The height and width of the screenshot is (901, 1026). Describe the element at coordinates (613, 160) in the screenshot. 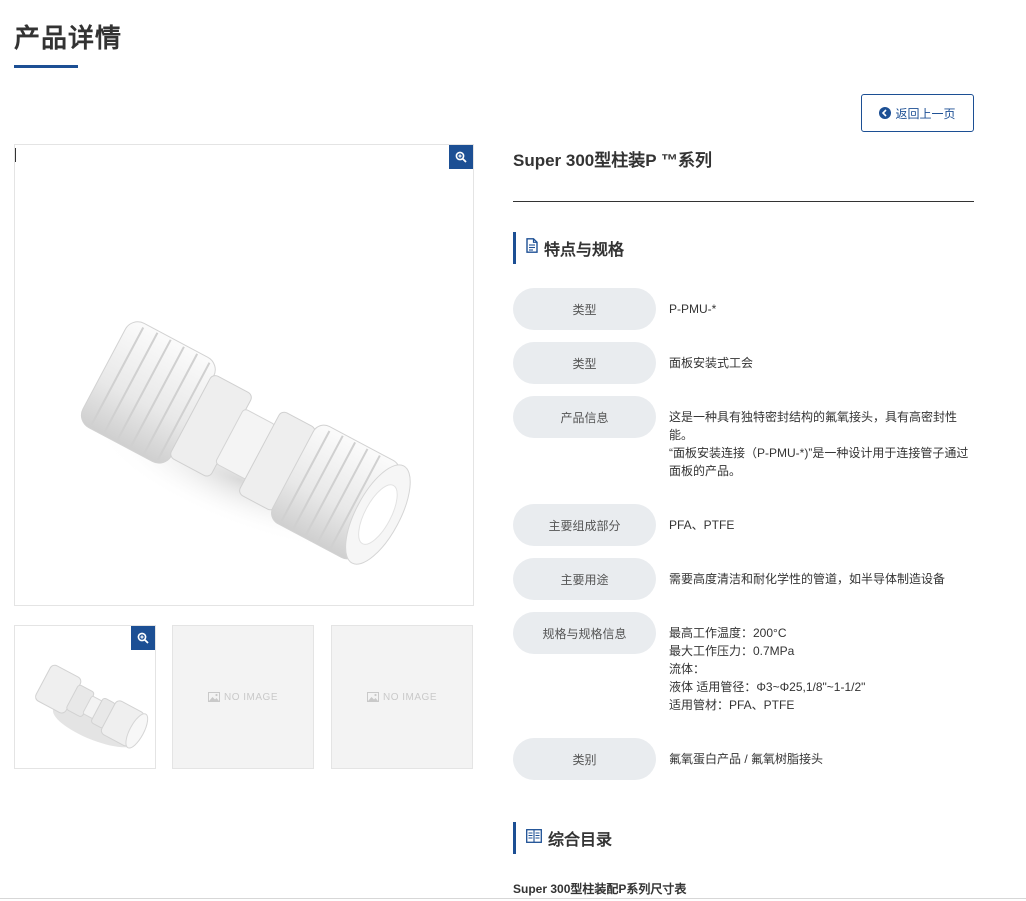

I see `product-title: Super 300型柱装P ™系列` at that location.